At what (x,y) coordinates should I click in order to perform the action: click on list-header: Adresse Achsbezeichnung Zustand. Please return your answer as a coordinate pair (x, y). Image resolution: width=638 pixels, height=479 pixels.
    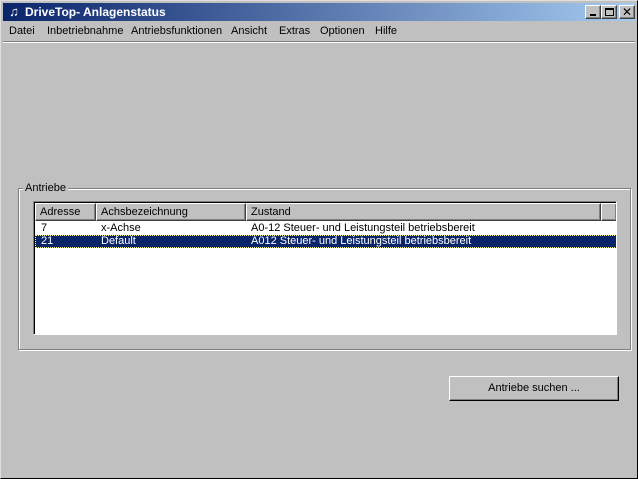
    Looking at the image, I should click on (325, 212).